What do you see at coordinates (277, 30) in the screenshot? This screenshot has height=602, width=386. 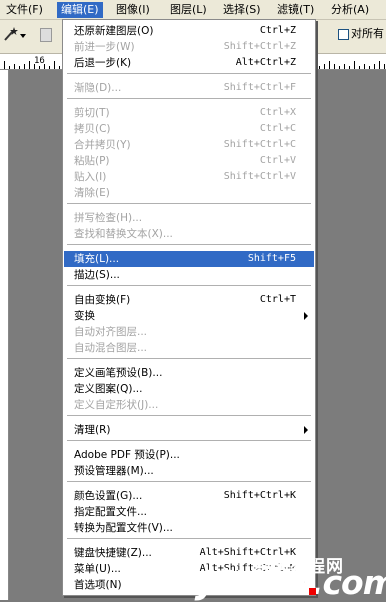 I see `menu-item-shortcut: Ctrl+Z` at bounding box center [277, 30].